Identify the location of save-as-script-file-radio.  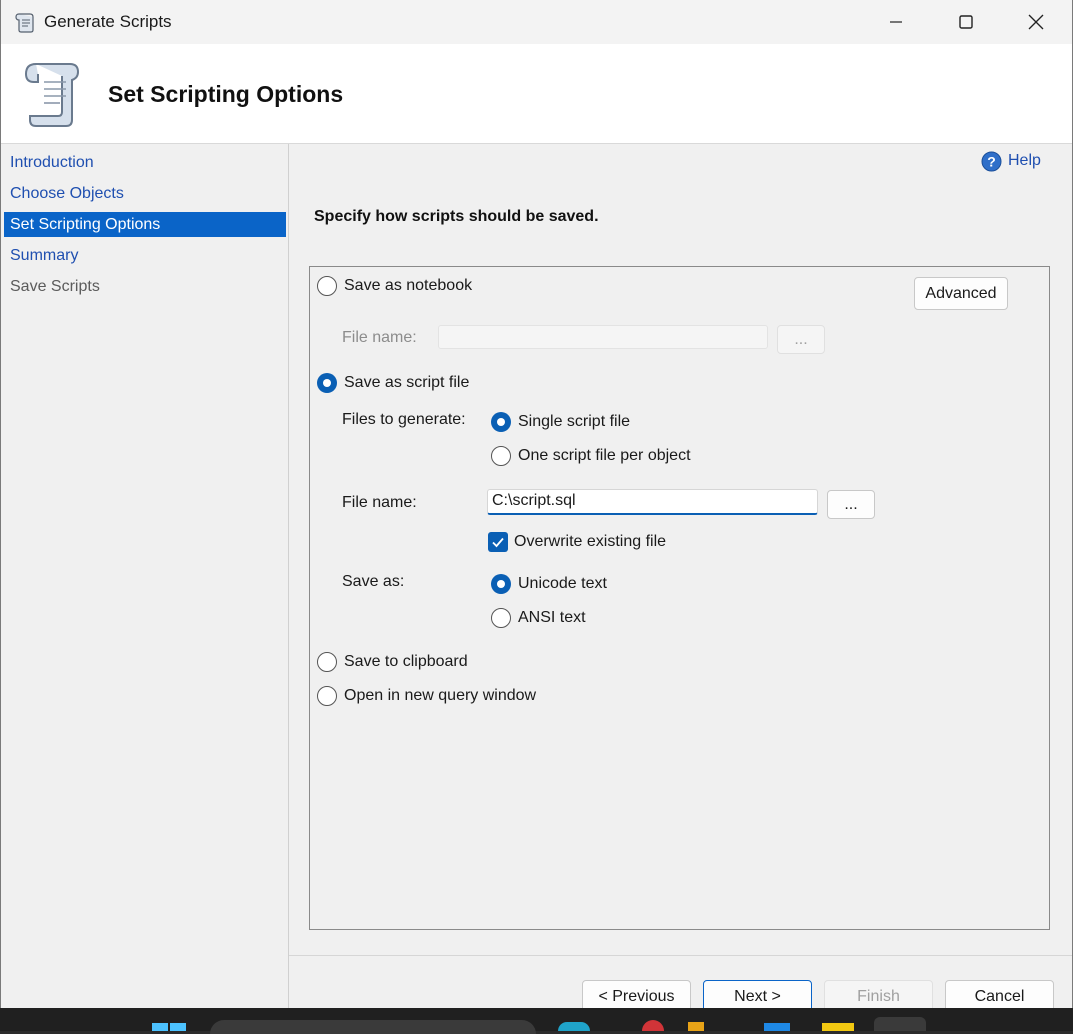
(327, 383).